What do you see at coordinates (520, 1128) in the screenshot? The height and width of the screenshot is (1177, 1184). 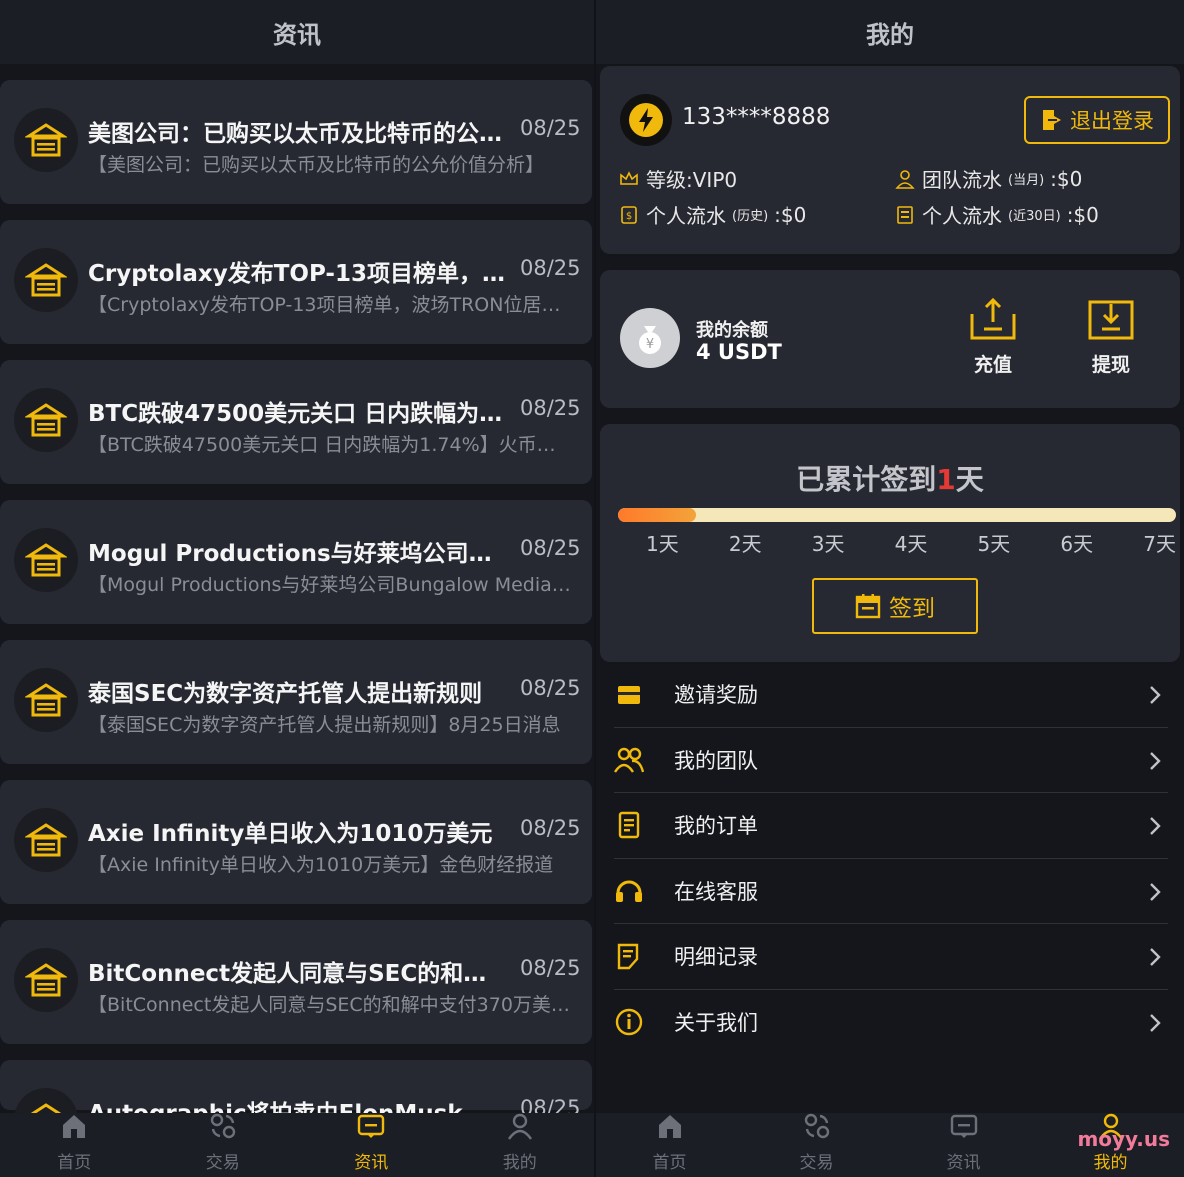 I see `user-icon` at bounding box center [520, 1128].